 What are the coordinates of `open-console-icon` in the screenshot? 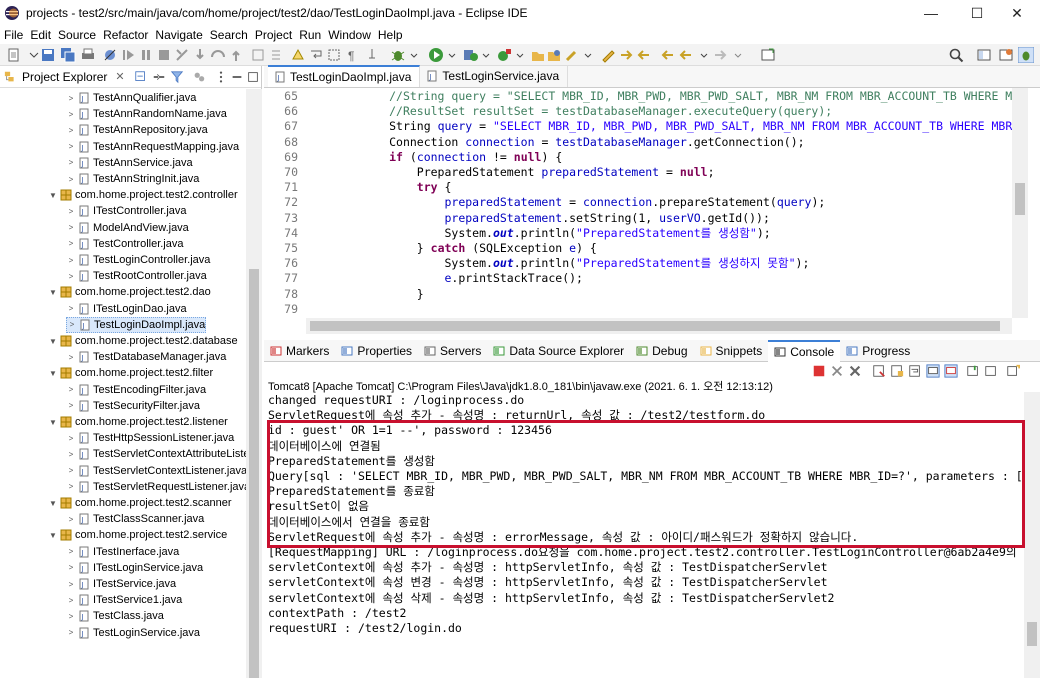 It's located at (768, 55).